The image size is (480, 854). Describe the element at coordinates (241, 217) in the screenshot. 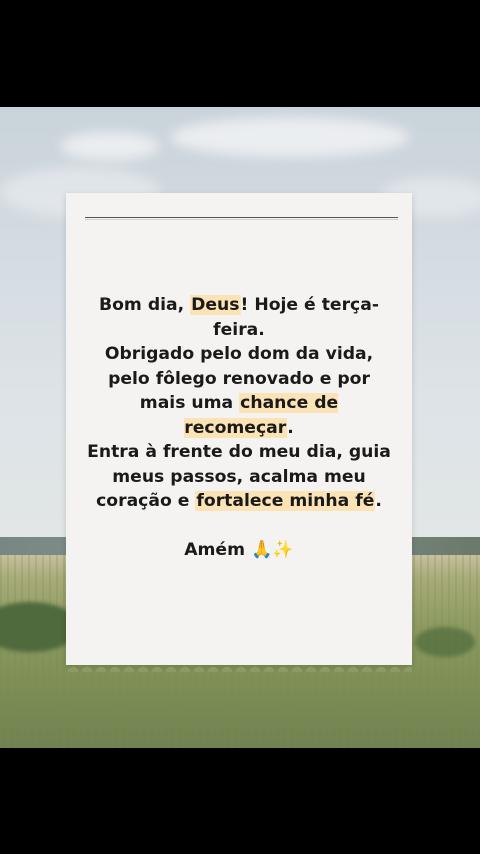

I see `card-top-rule` at that location.